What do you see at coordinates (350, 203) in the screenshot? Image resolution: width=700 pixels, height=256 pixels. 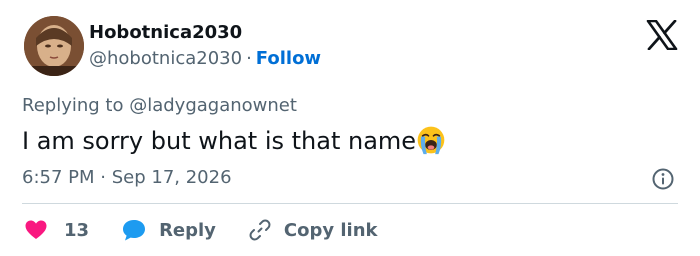 I see `divider` at bounding box center [350, 203].